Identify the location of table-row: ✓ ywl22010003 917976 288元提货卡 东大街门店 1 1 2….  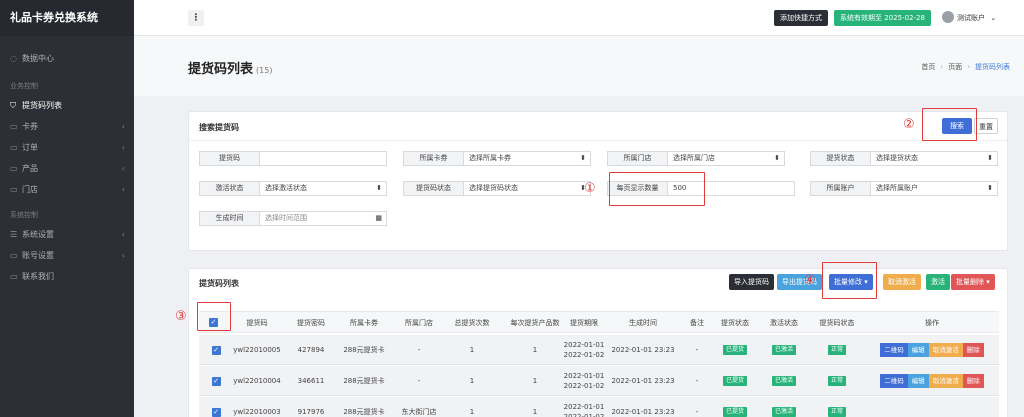
(599, 407).